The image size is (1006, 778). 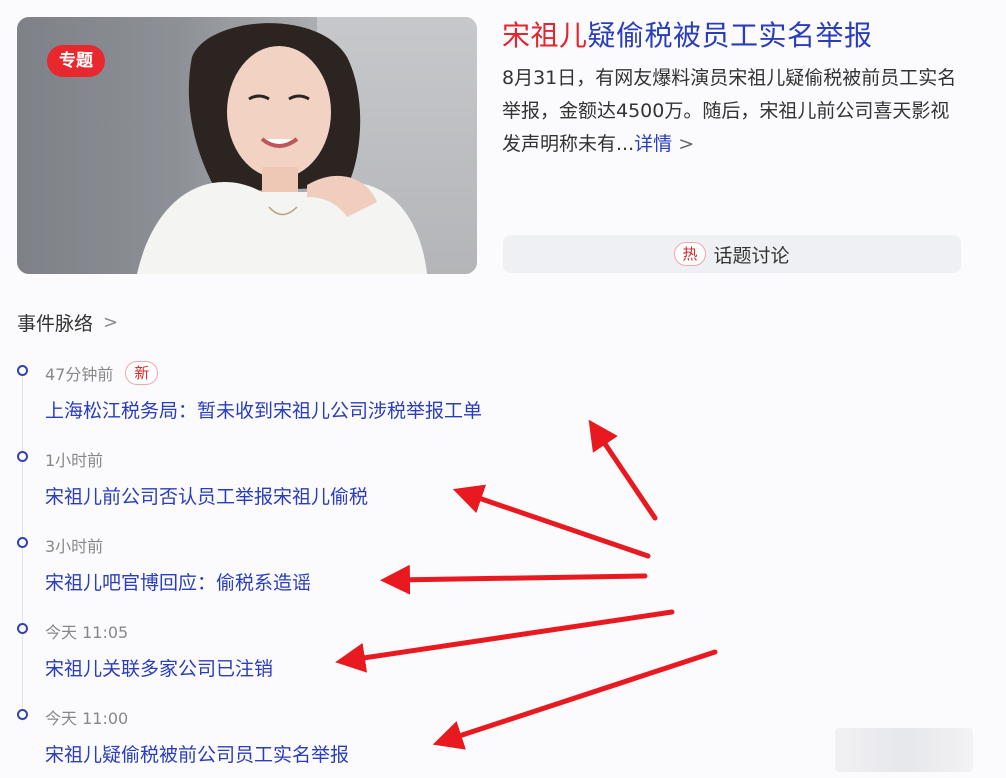 What do you see at coordinates (263, 409) in the screenshot?
I see `event-headline: 上海松江税务局：暂未收到宋祖儿公司涉税举报工单` at bounding box center [263, 409].